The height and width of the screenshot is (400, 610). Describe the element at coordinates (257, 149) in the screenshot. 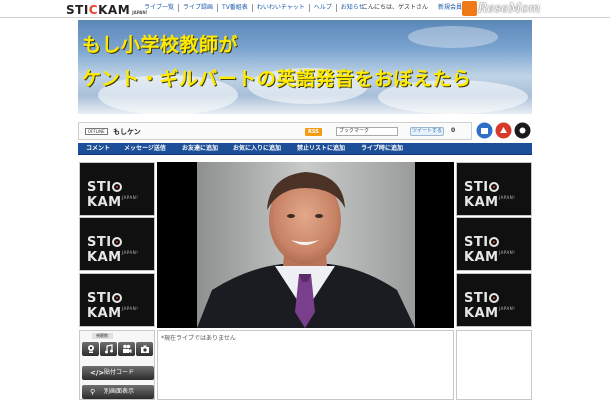

I see `action-add-favorite: お気に入りに追加` at that location.